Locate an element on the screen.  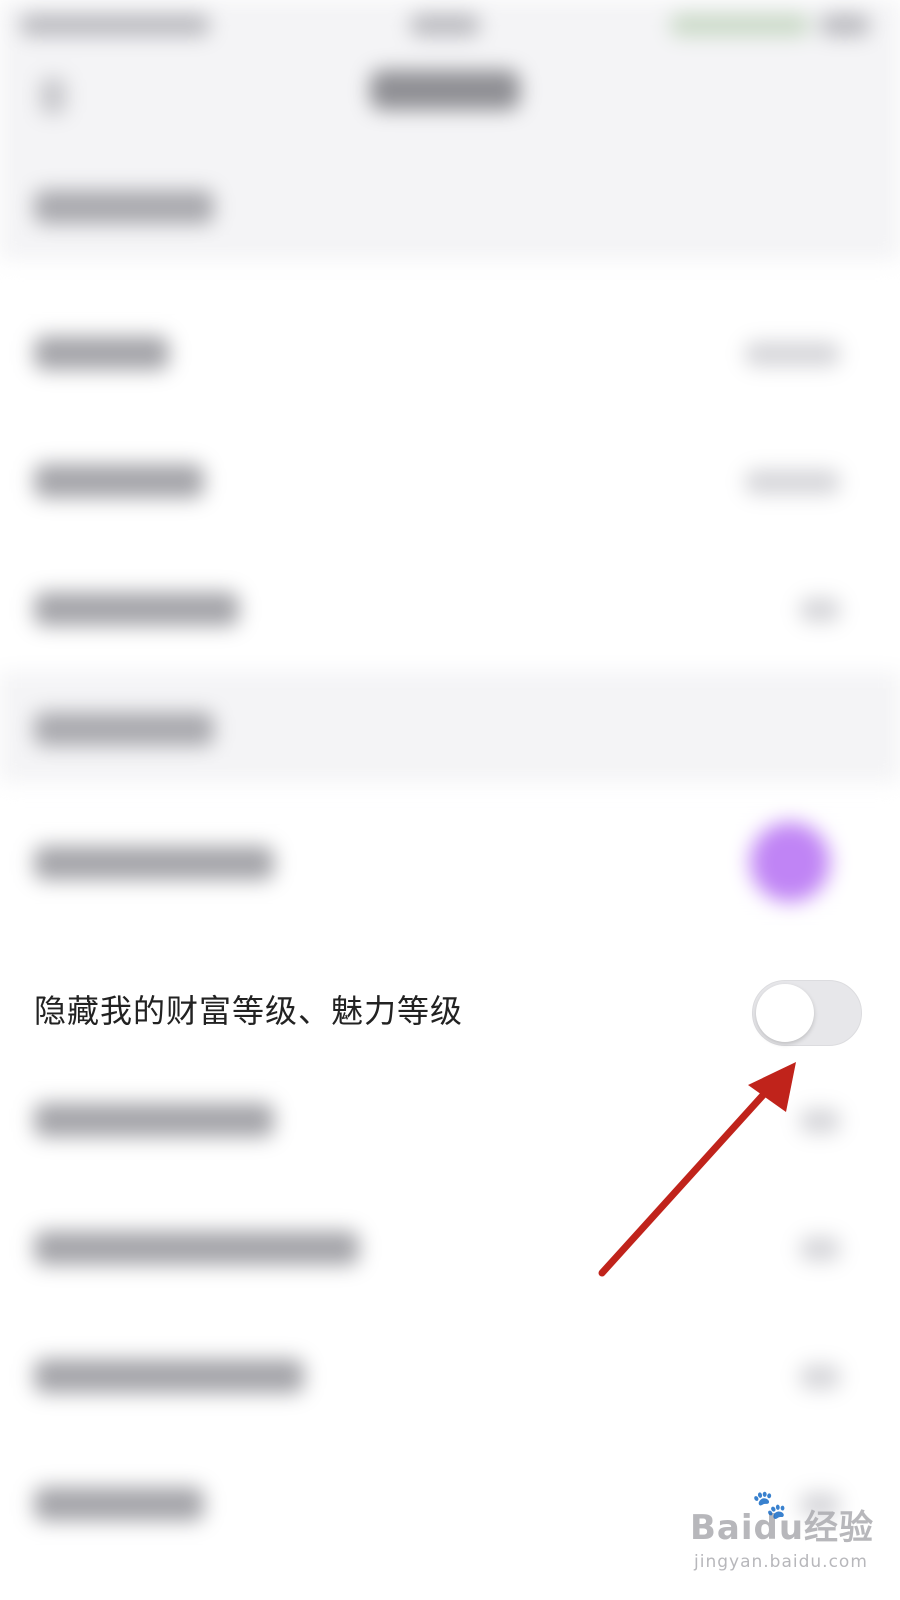
paw-icon: 🐾 is located at coordinates (769, 1504).